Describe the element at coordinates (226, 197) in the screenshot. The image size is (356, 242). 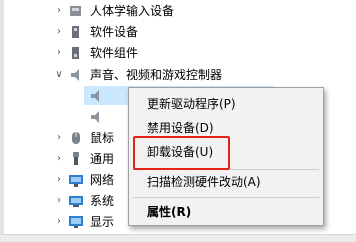
I see `menu-separator` at that location.